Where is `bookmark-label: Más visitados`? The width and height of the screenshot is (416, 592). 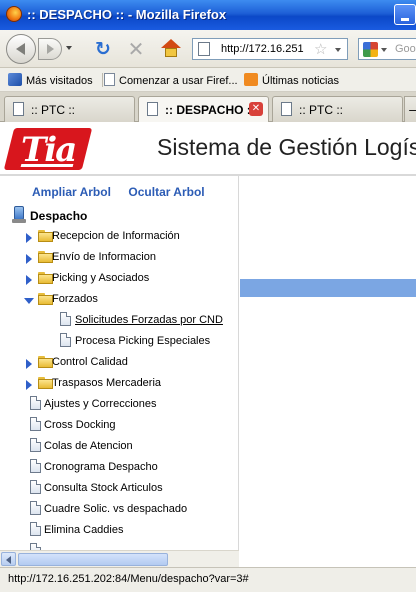
bookmark-label: Más visitados is located at coordinates (59, 81).